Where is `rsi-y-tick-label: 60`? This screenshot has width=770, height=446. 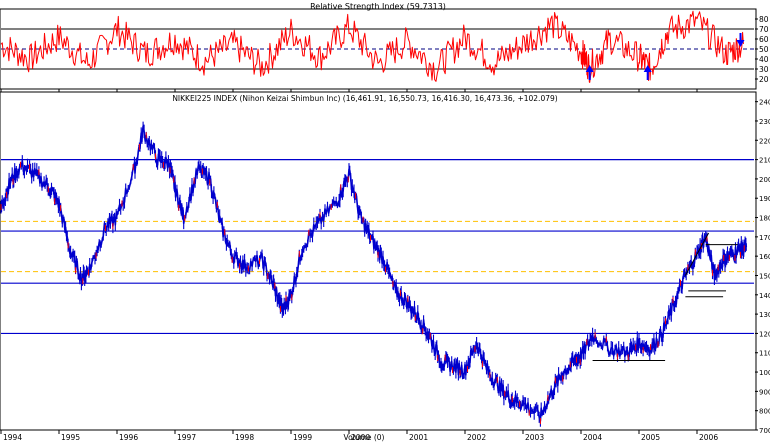
rsi-y-tick-label: 60 is located at coordinates (764, 39).